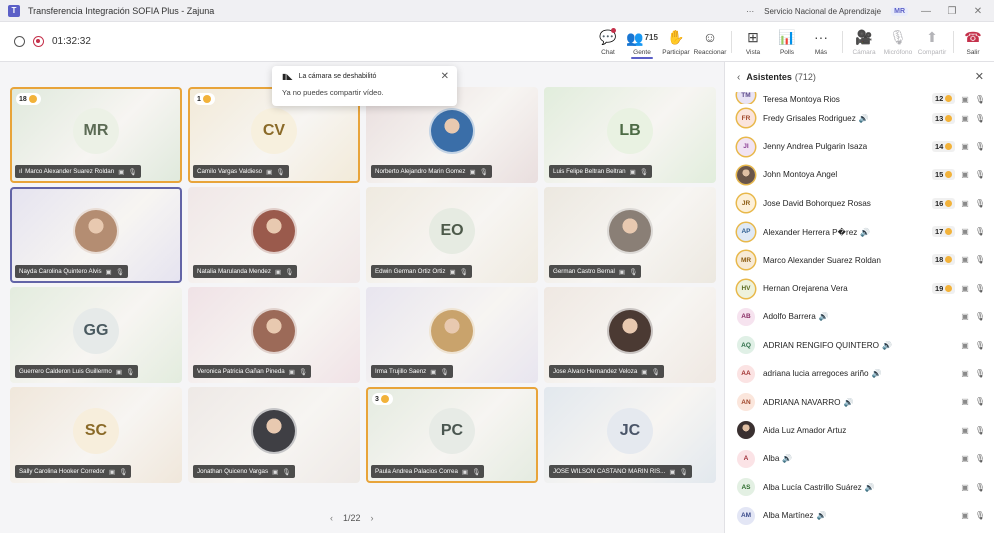 The height and width of the screenshot is (533, 994). Describe the element at coordinates (710, 52) in the screenshot. I see `react-label: Reaccionar` at that location.